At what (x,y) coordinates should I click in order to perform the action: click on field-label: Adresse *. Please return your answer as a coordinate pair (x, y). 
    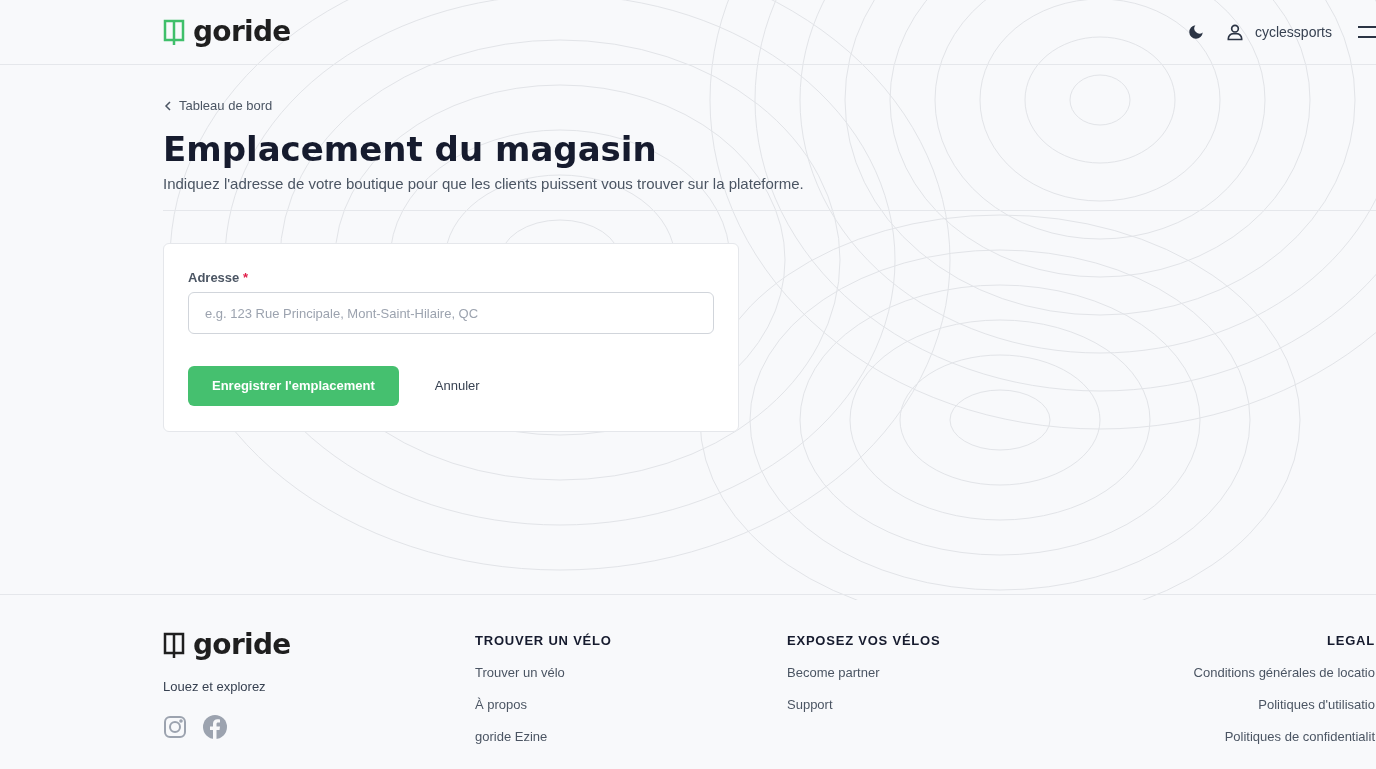
    Looking at the image, I should click on (218, 278).